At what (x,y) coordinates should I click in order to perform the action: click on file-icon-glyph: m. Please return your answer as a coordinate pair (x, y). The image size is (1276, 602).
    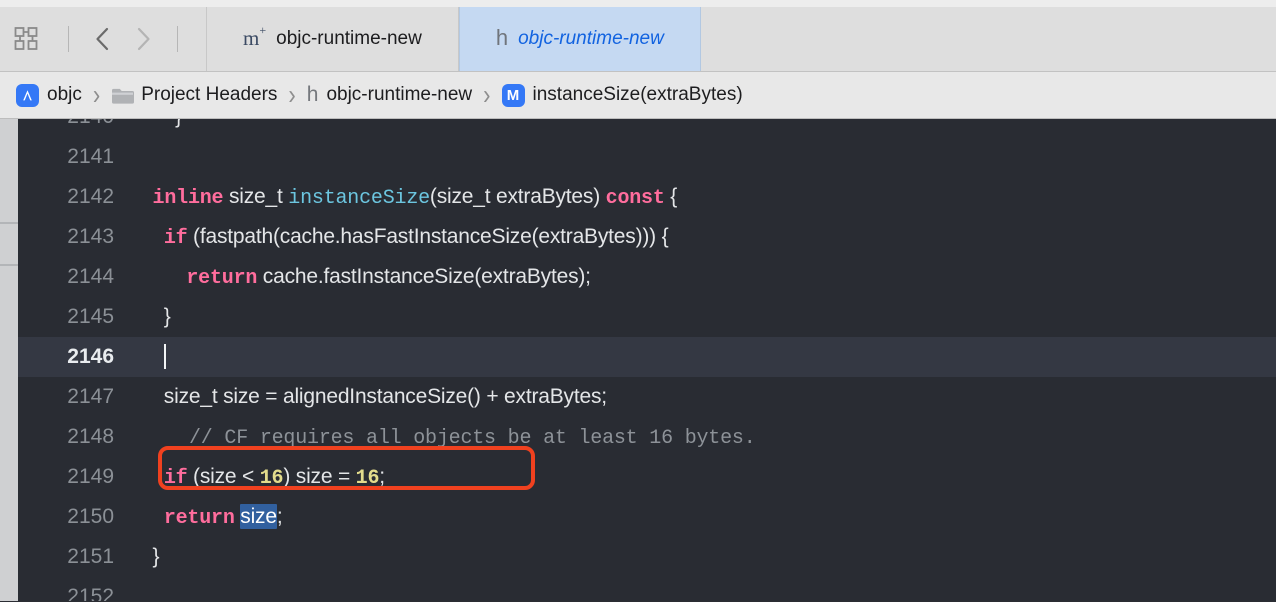
    Looking at the image, I should click on (251, 37).